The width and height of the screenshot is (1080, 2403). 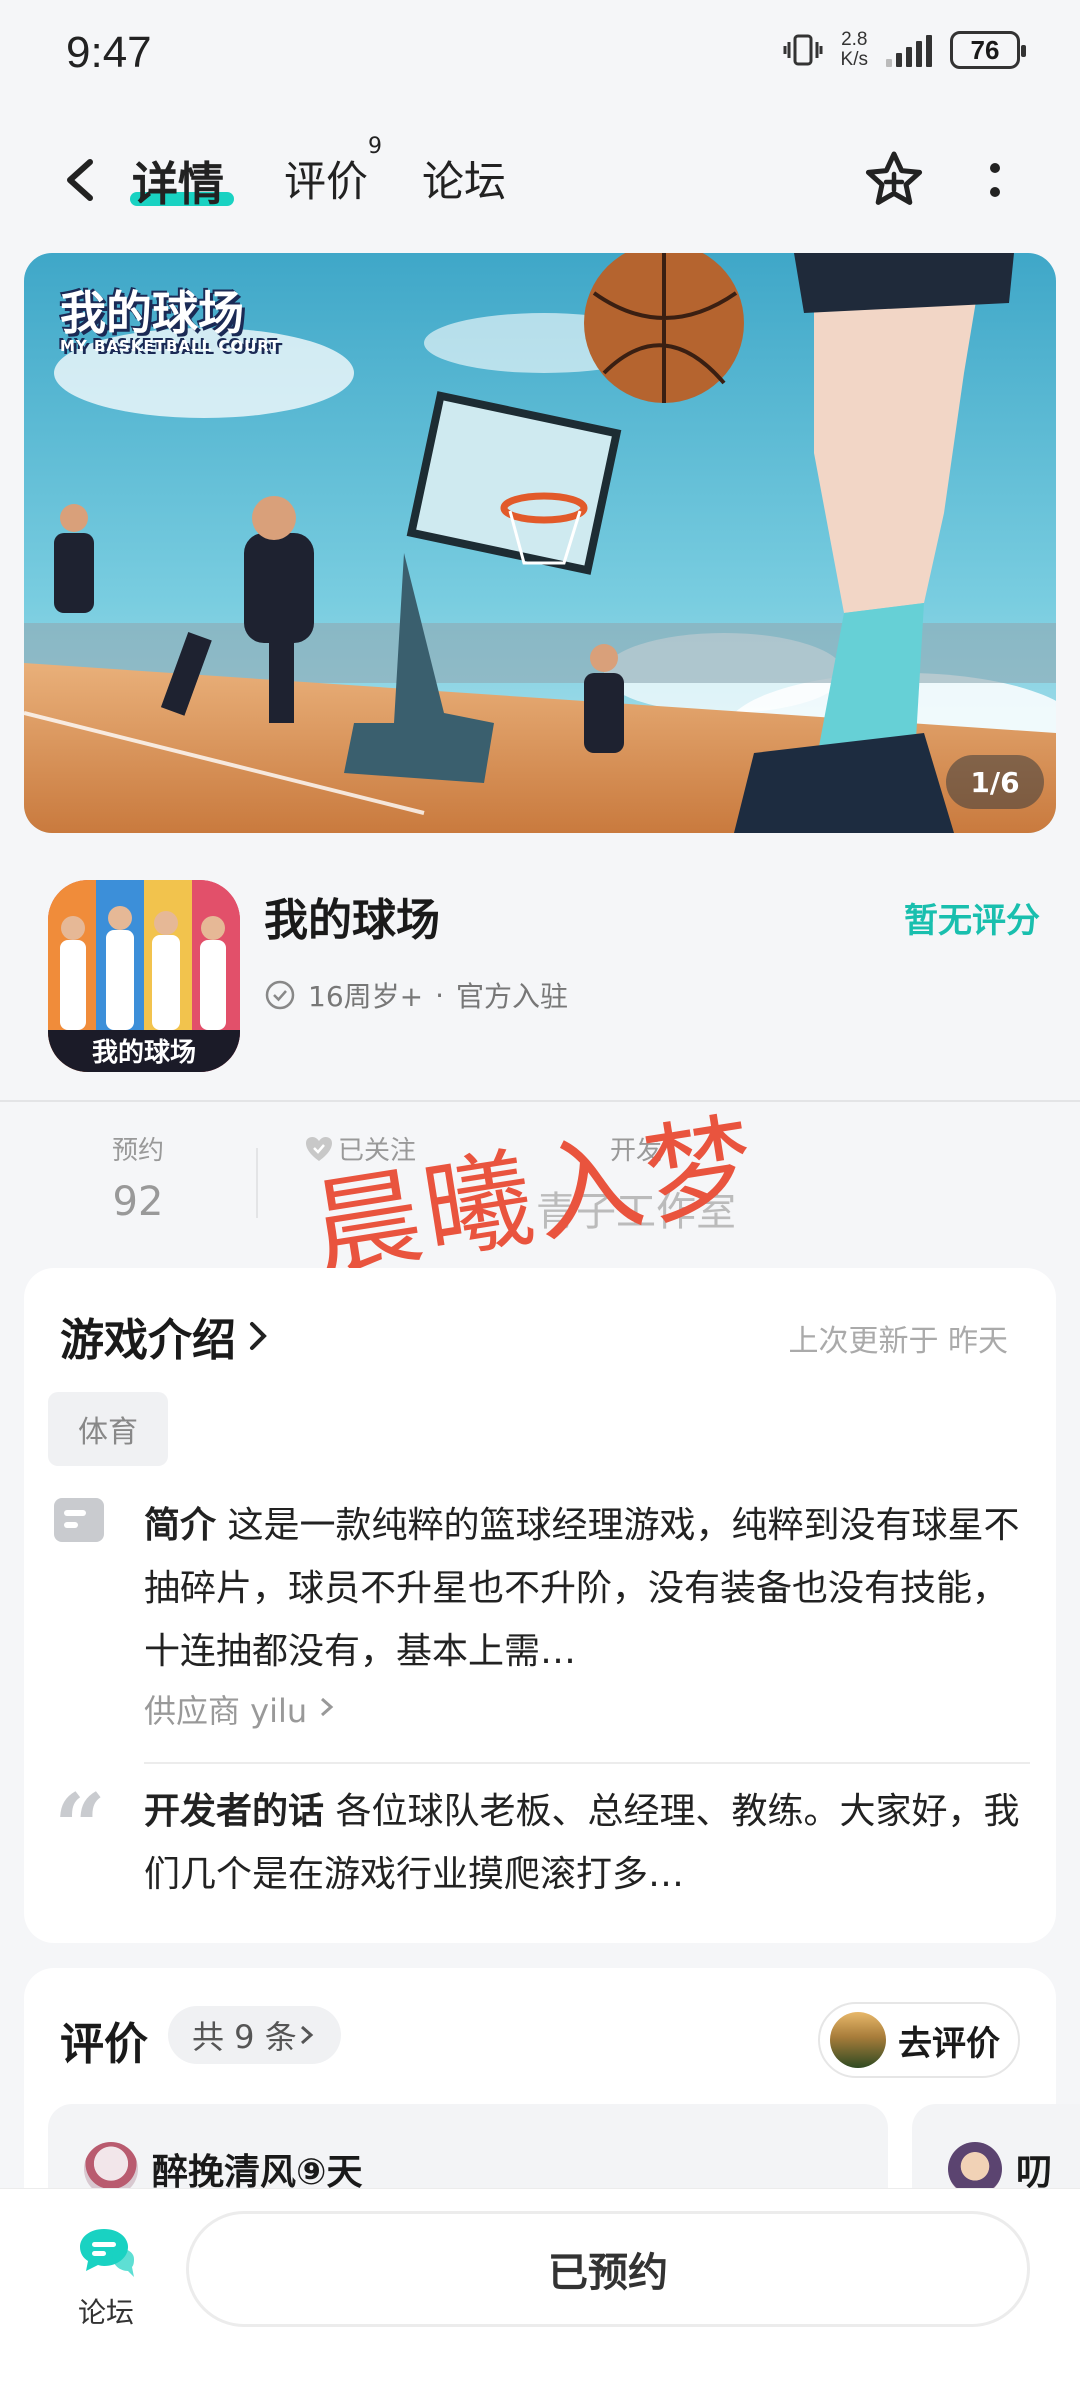 I want to click on user-avatar, so click(x=858, y=2040).